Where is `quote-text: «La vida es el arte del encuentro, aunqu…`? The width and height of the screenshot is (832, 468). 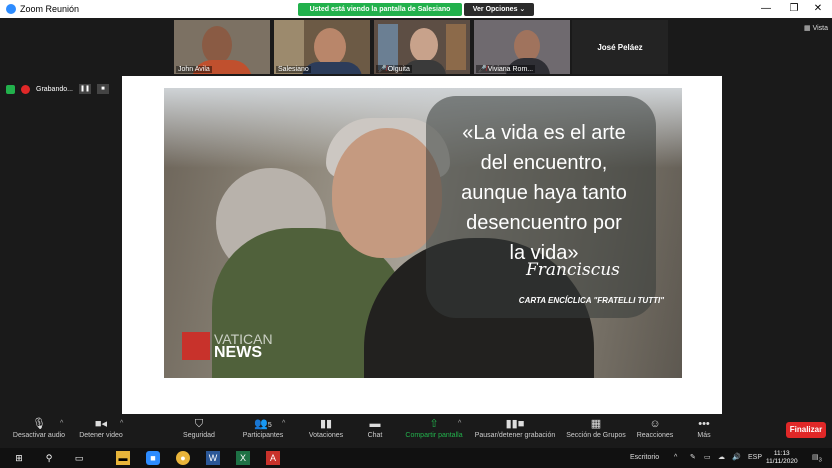 quote-text: «La vida es el arte del encuentro, aunqu… is located at coordinates (544, 193).